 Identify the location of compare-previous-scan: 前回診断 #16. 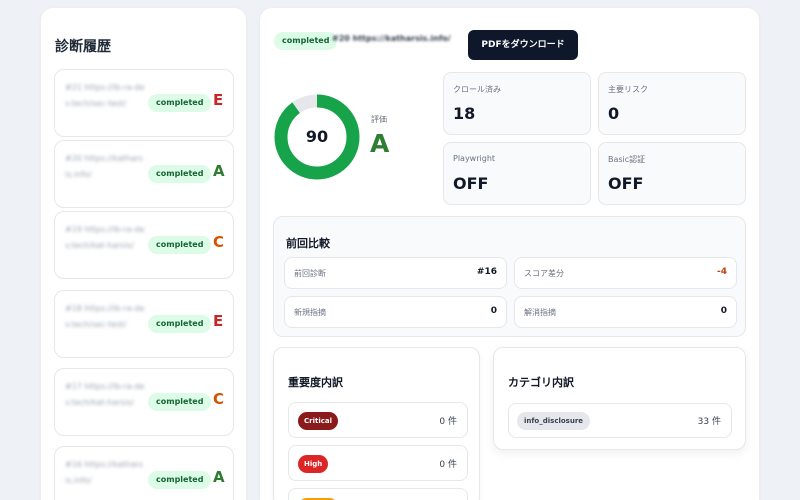
(395, 273).